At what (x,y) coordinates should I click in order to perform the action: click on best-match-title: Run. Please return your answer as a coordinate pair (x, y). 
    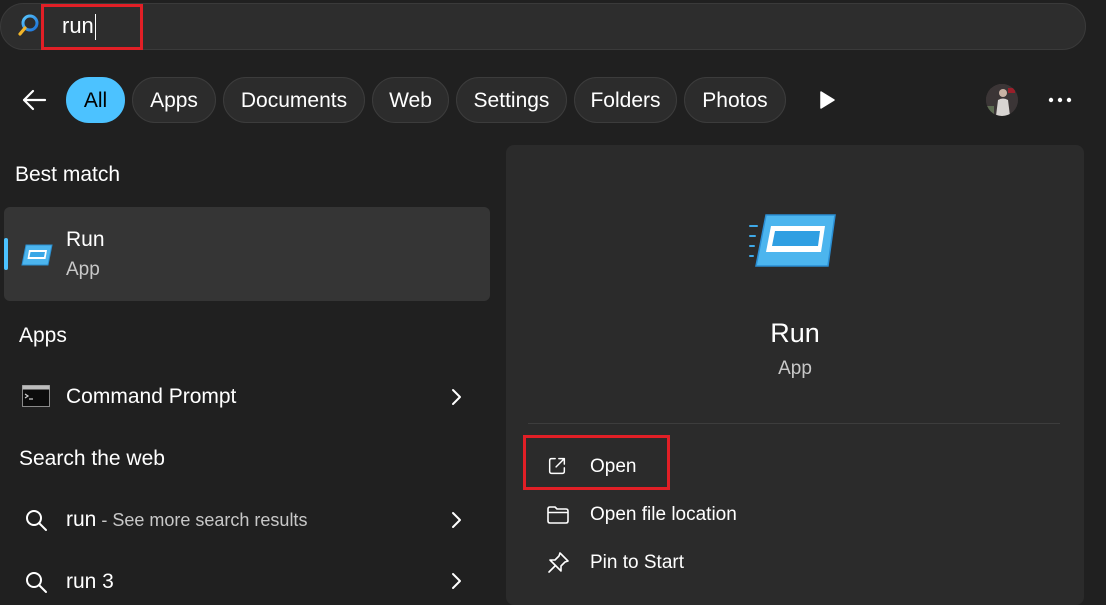
    Looking at the image, I should click on (85, 239).